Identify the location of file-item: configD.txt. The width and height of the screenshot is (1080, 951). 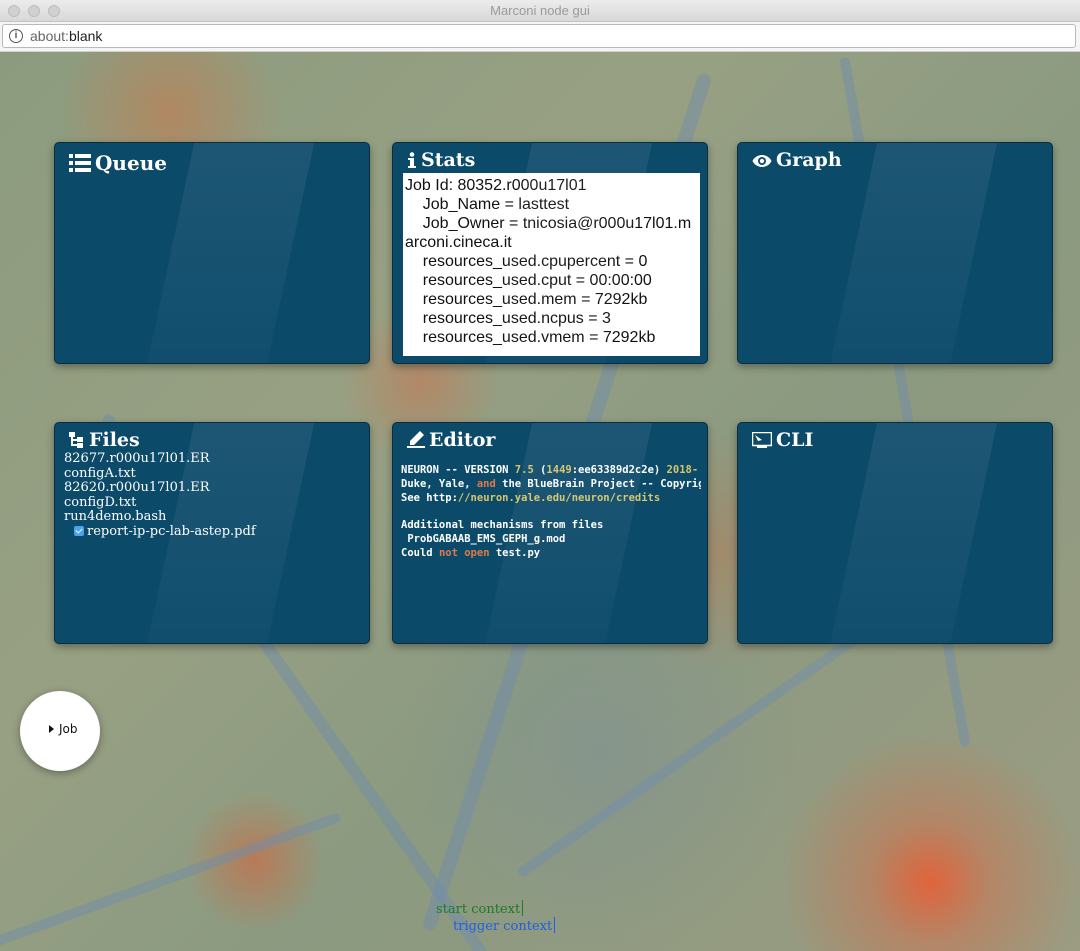
(160, 503).